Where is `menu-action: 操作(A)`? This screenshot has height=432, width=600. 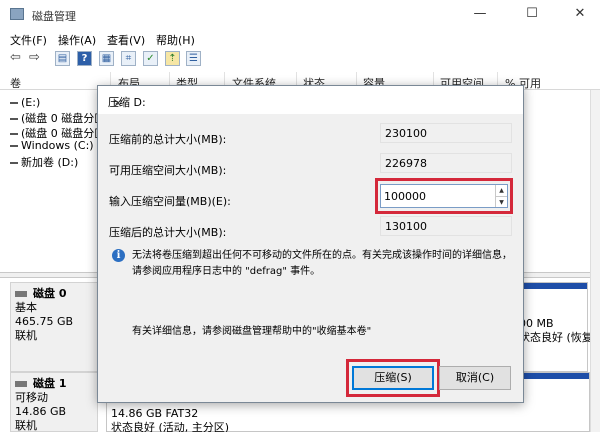 menu-action: 操作(A) is located at coordinates (77, 40).